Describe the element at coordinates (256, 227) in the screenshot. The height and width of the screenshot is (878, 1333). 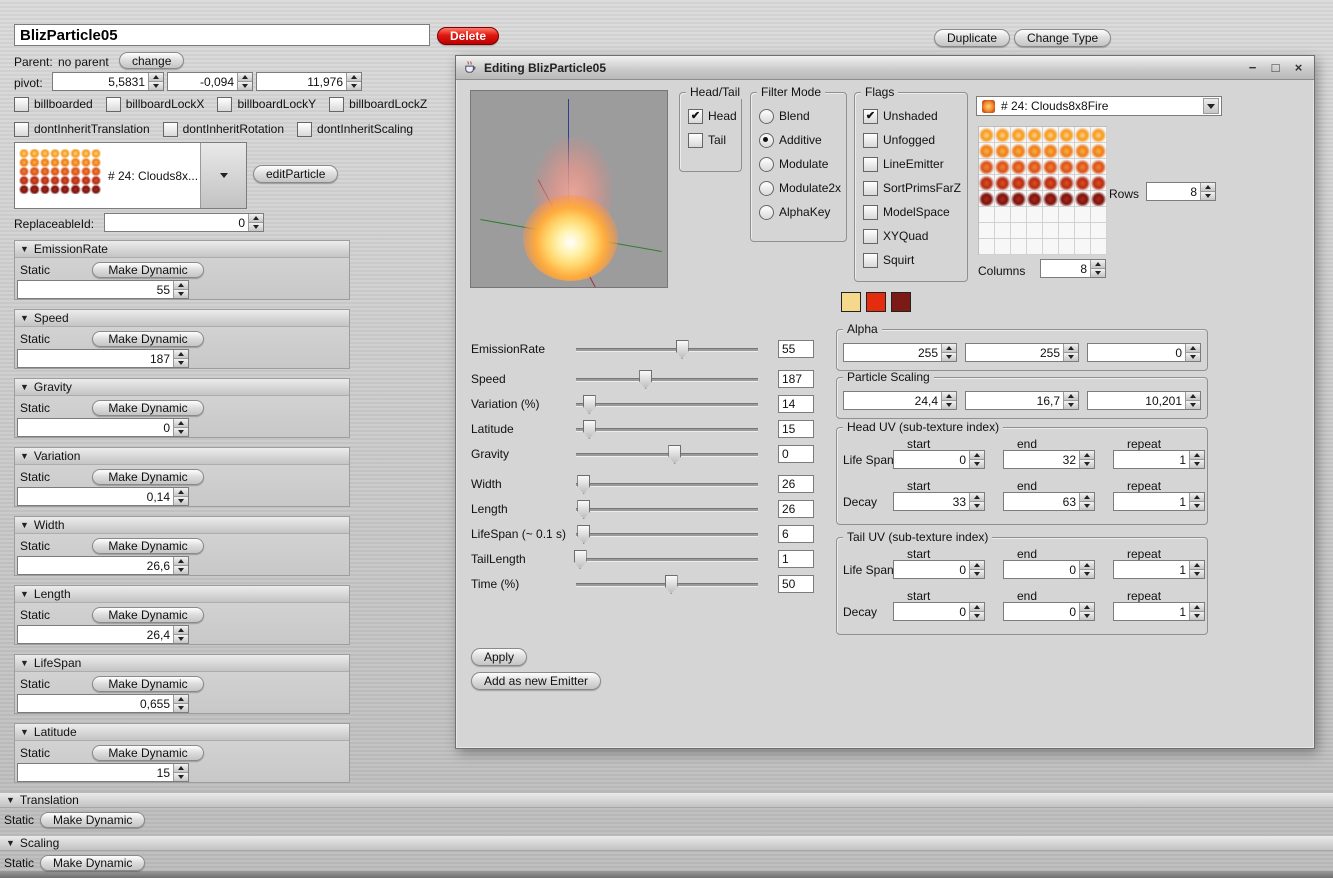
I see `replaceable-id-spinner-decrement-button` at that location.